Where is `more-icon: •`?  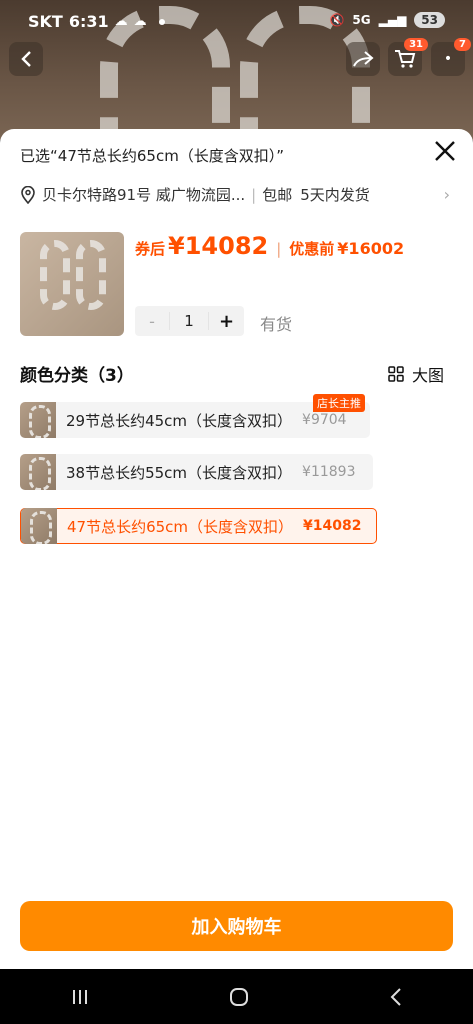
more-icon: • is located at coordinates (448, 59).